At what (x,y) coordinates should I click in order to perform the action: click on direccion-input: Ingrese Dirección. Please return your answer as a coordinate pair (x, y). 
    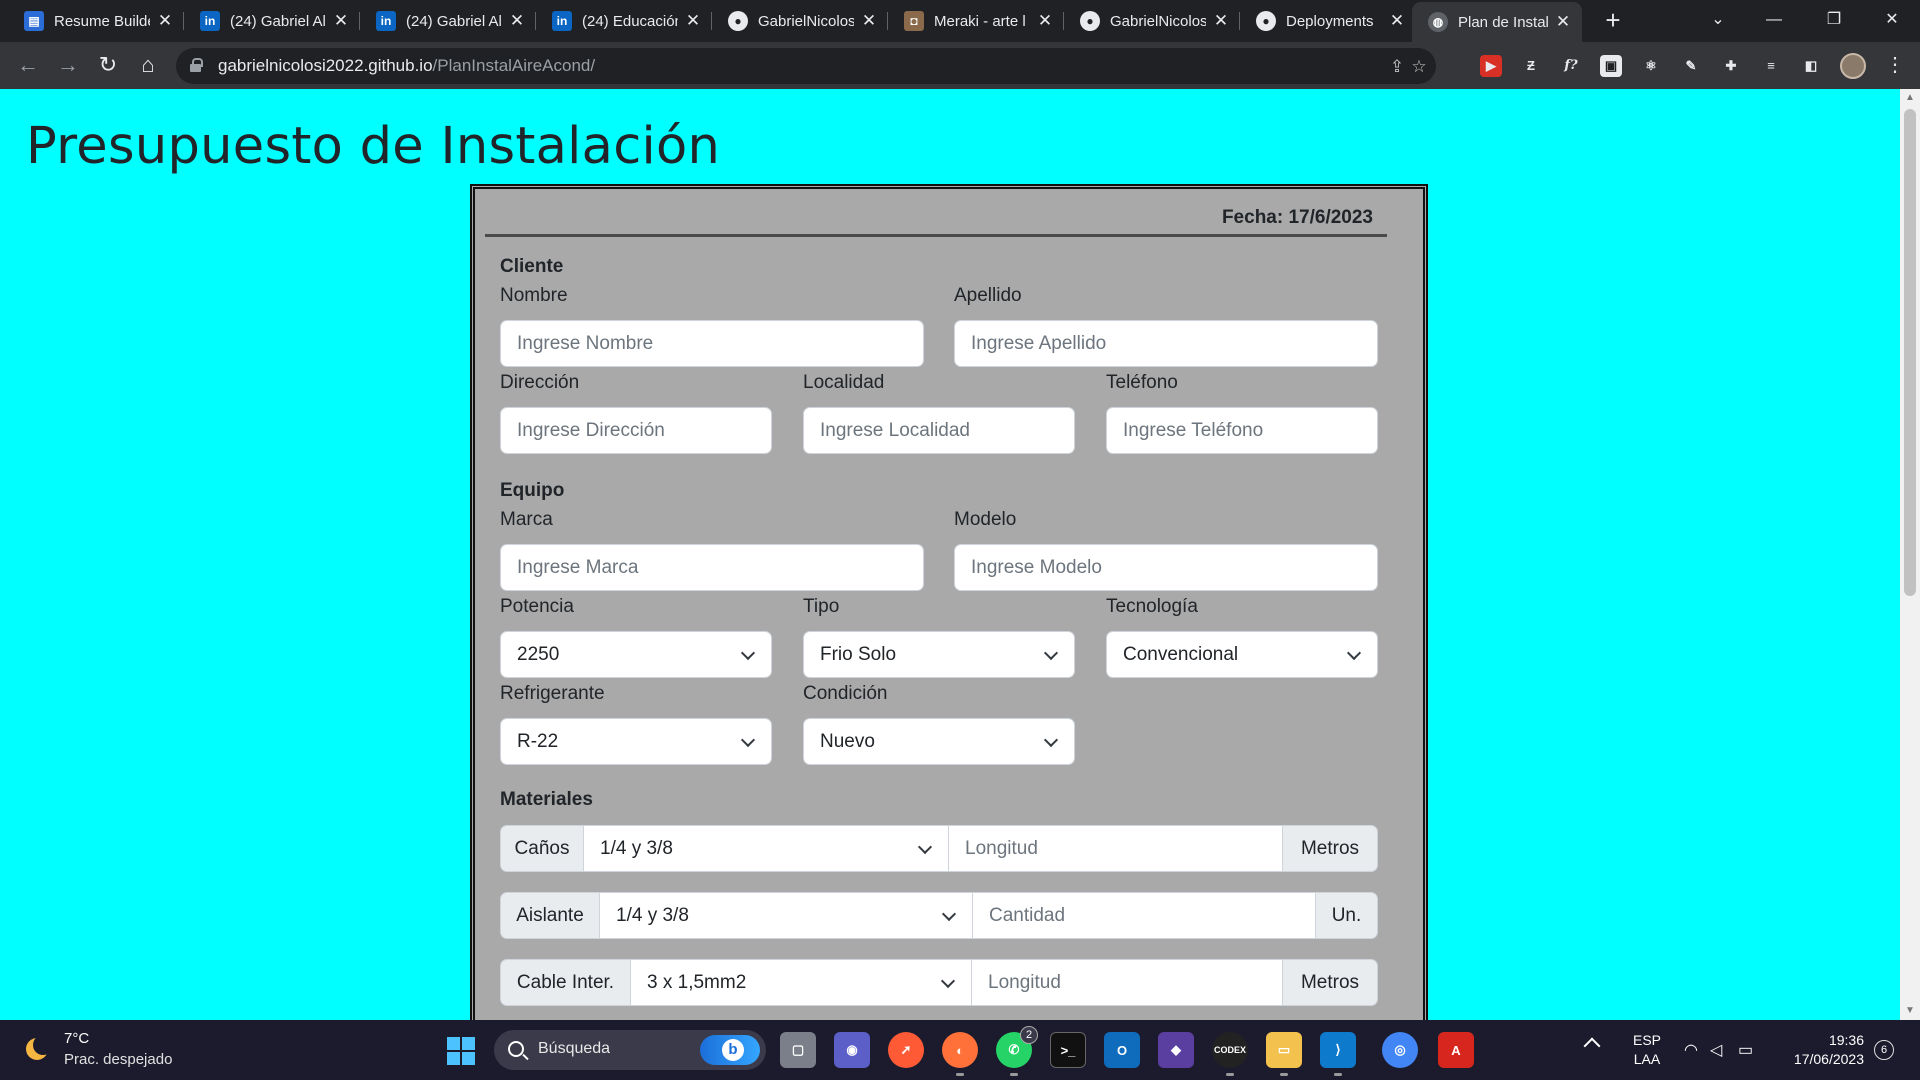
    Looking at the image, I should click on (636, 430).